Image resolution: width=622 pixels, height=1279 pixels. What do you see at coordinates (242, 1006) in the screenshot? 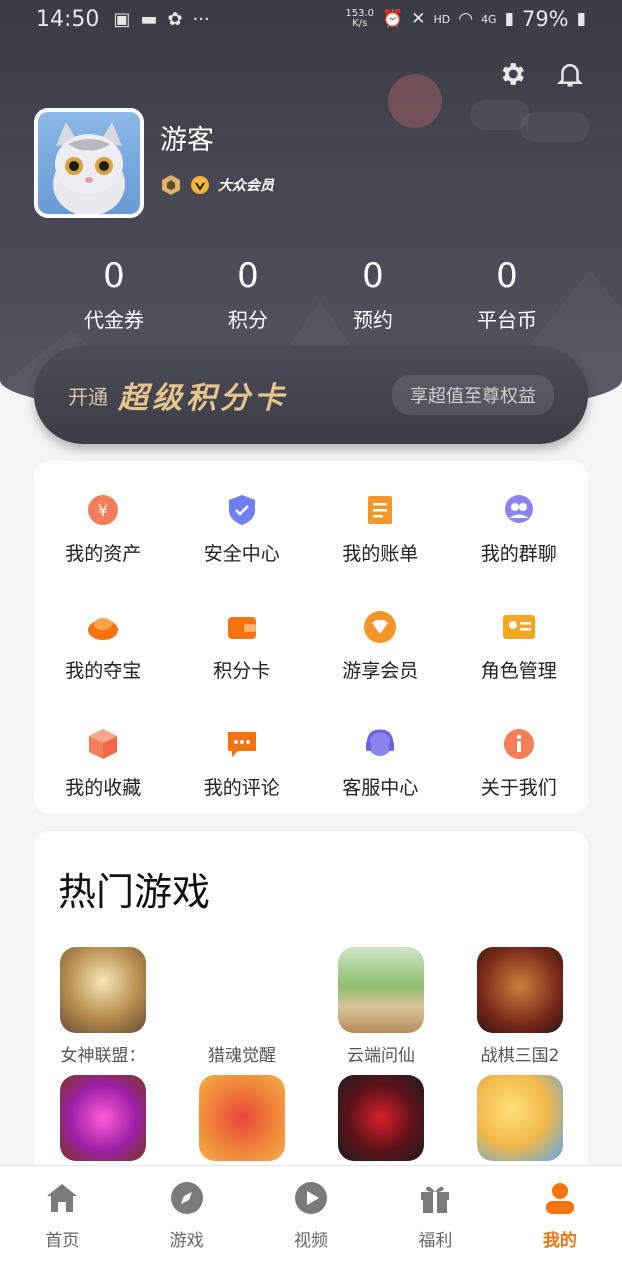
I see `game-item: 猎魂觉醒` at bounding box center [242, 1006].